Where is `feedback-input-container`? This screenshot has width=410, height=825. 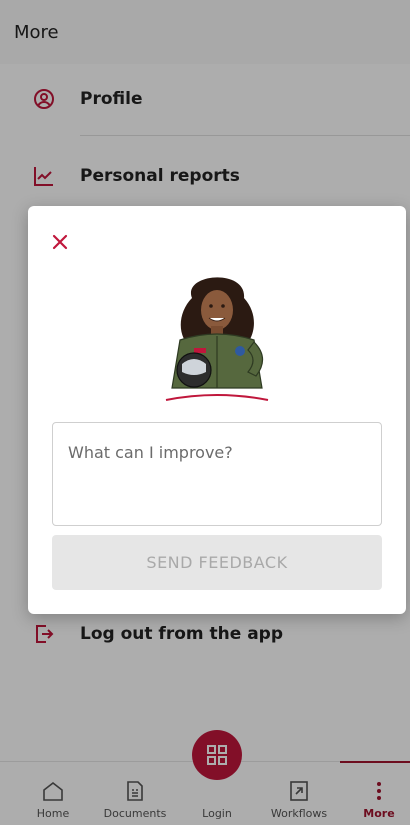 feedback-input-container is located at coordinates (217, 474).